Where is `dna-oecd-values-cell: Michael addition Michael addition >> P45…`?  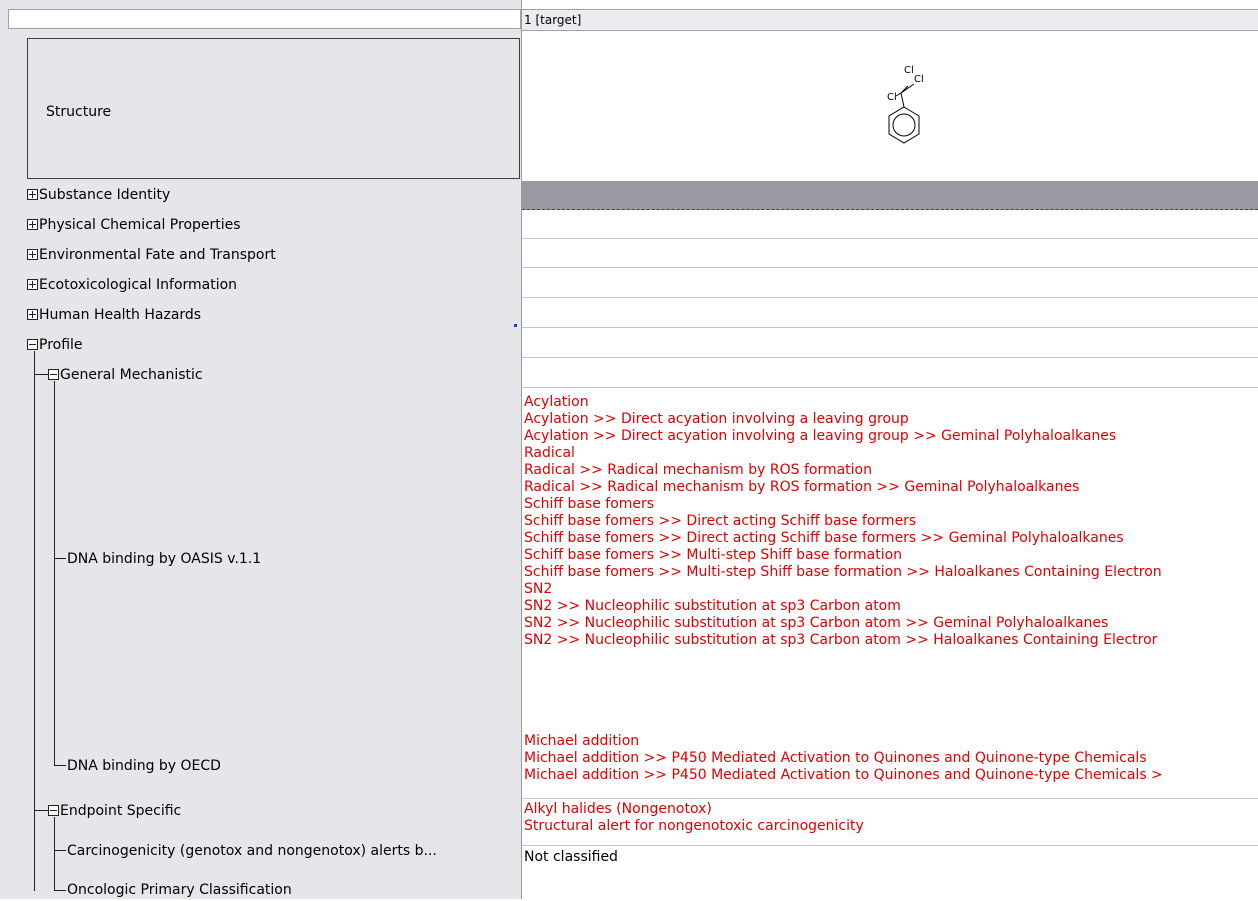 dna-oecd-values-cell: Michael addition Michael addition >> P45… is located at coordinates (843, 758).